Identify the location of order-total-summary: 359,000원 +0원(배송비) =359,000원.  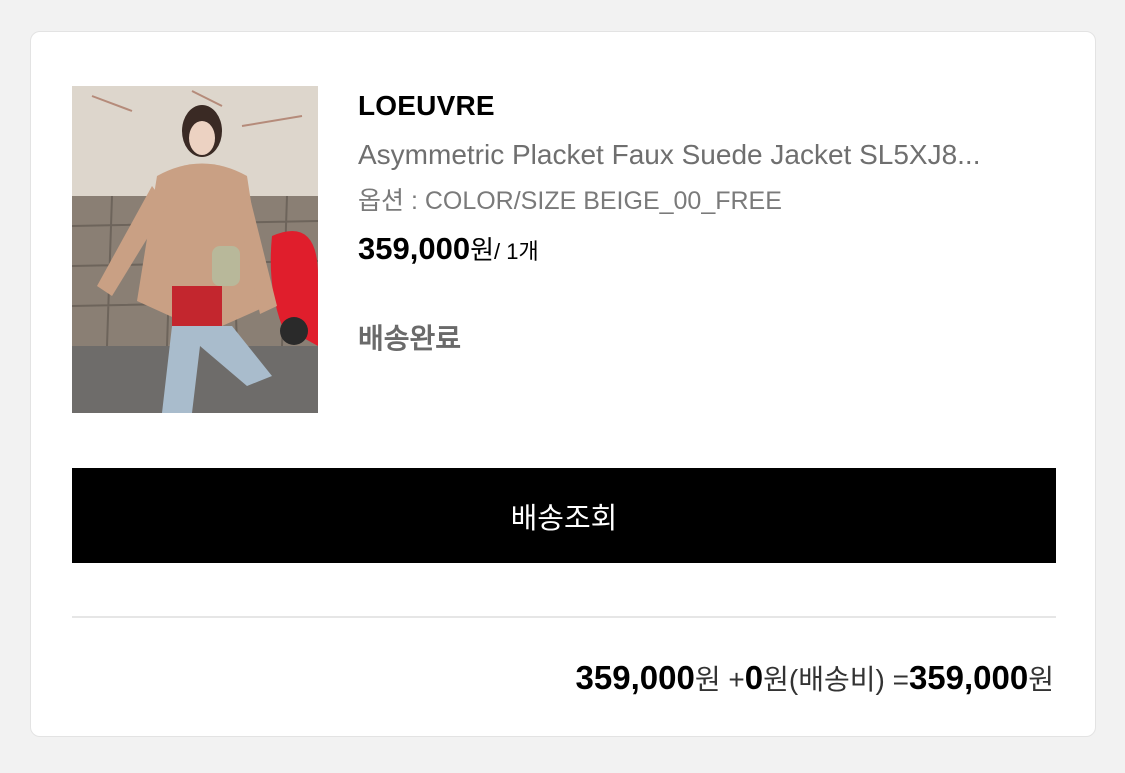
(815, 679).